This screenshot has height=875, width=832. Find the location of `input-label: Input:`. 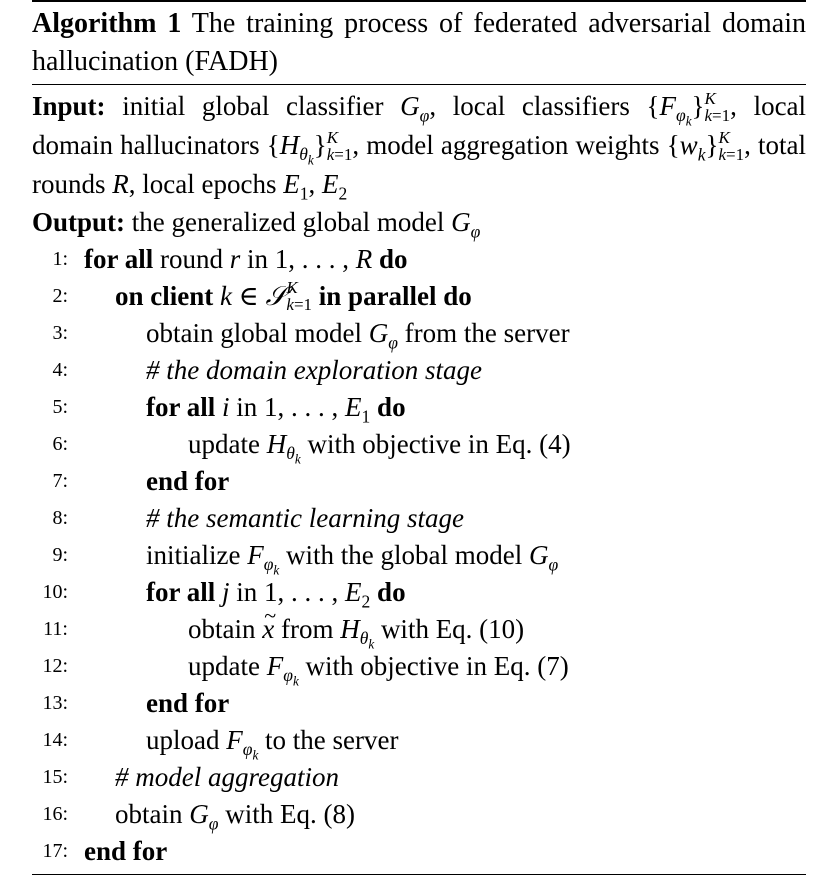

input-label: Input: is located at coordinates (69, 106).